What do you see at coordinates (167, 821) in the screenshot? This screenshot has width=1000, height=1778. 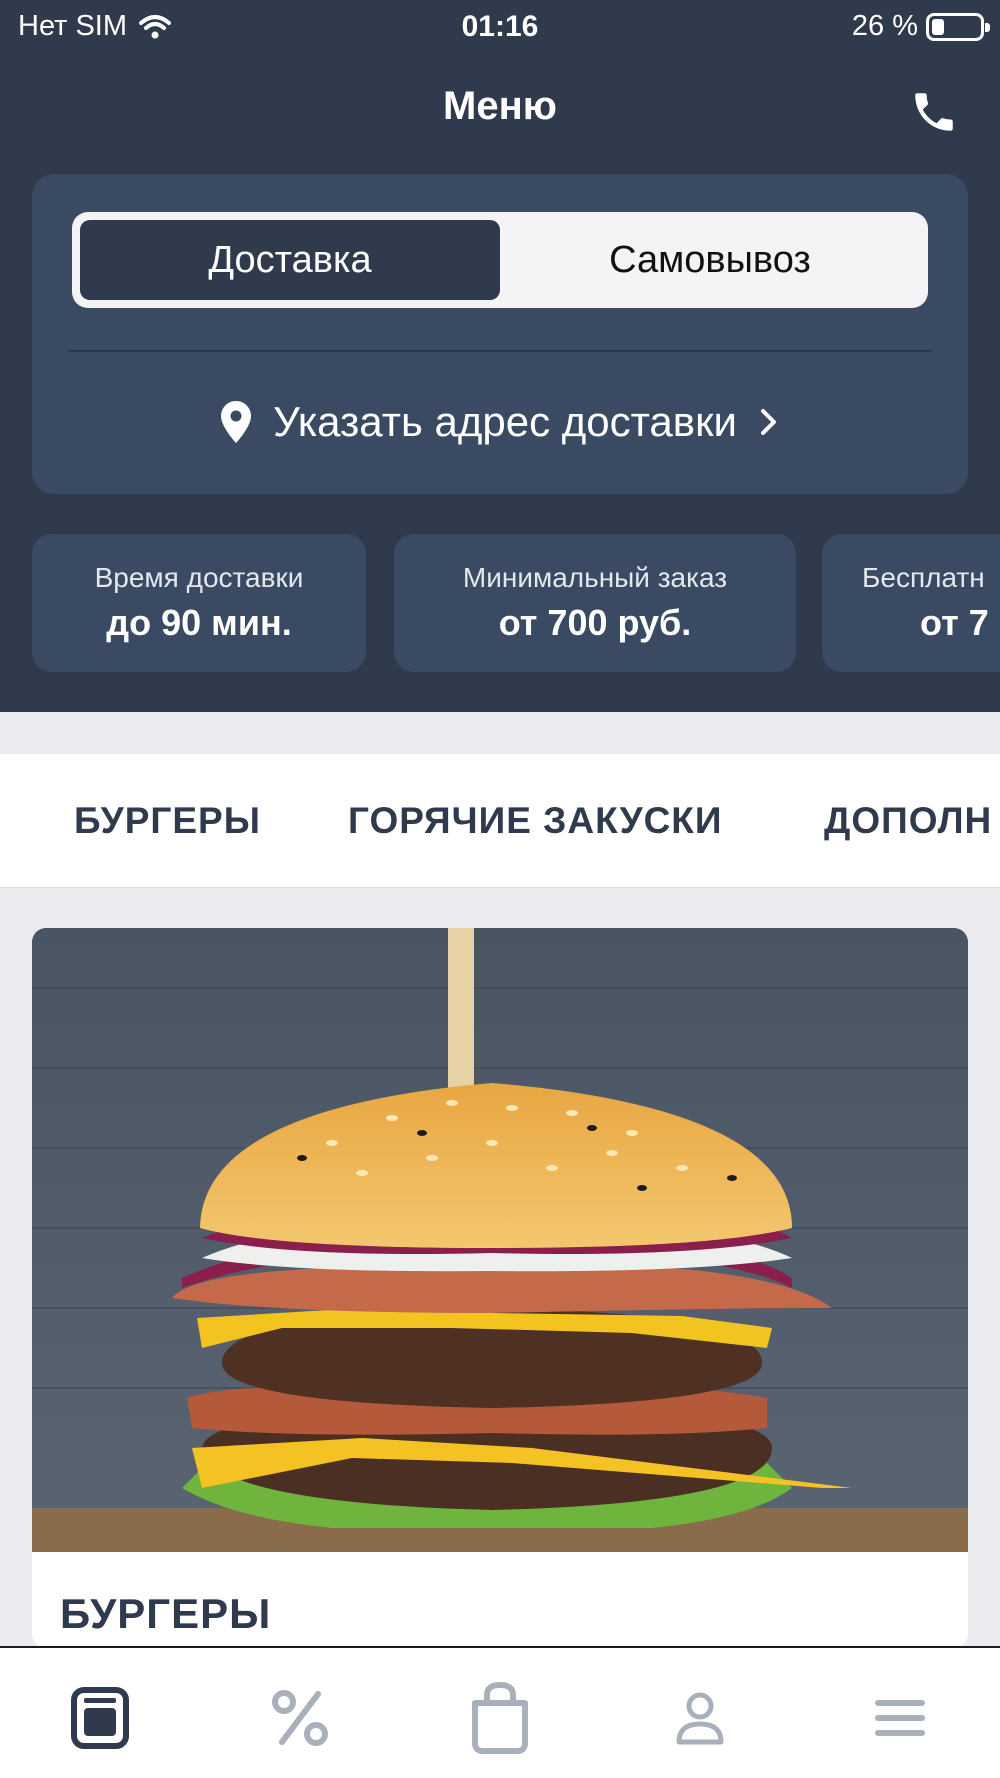 I see `category-tab-burgers: БУРГЕРЫ` at bounding box center [167, 821].